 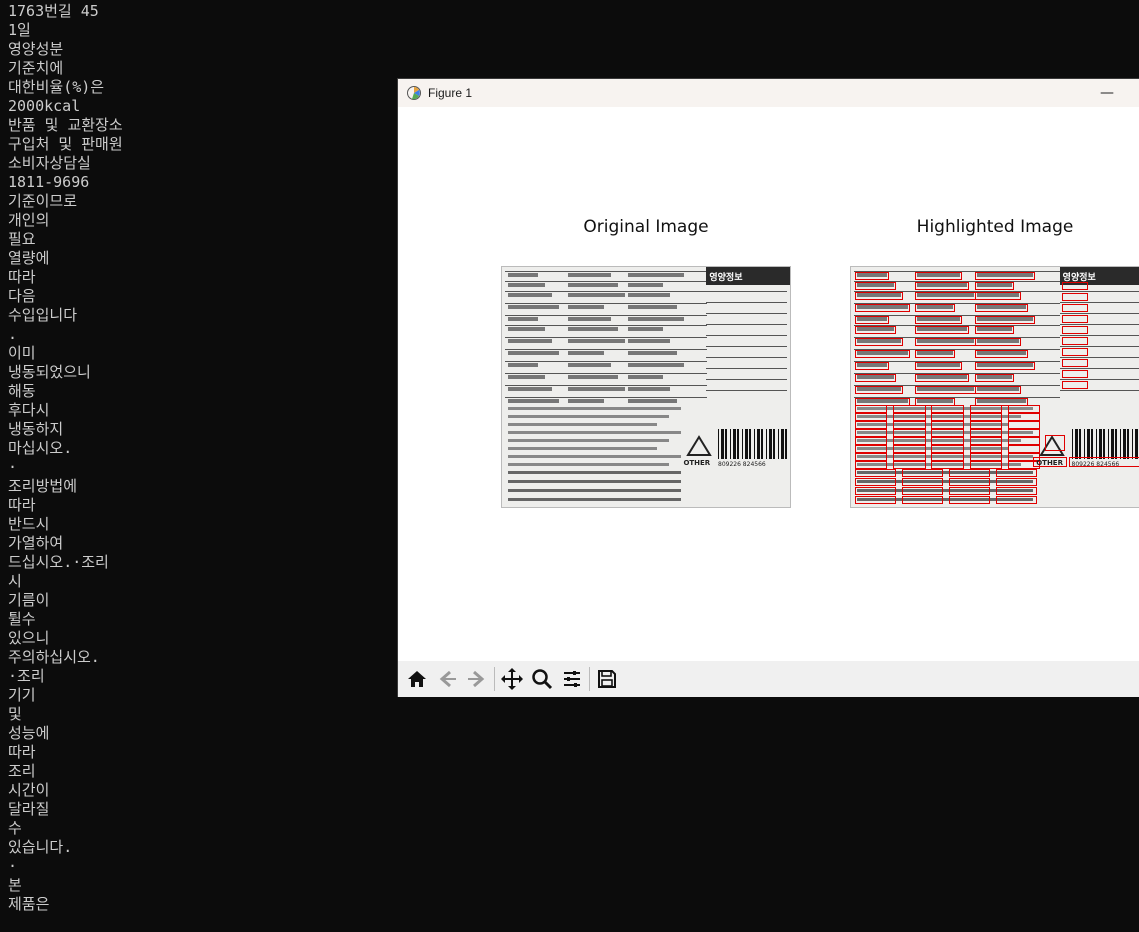 What do you see at coordinates (995, 227) in the screenshot?
I see `right-axes-title: Highlighted Image` at bounding box center [995, 227].